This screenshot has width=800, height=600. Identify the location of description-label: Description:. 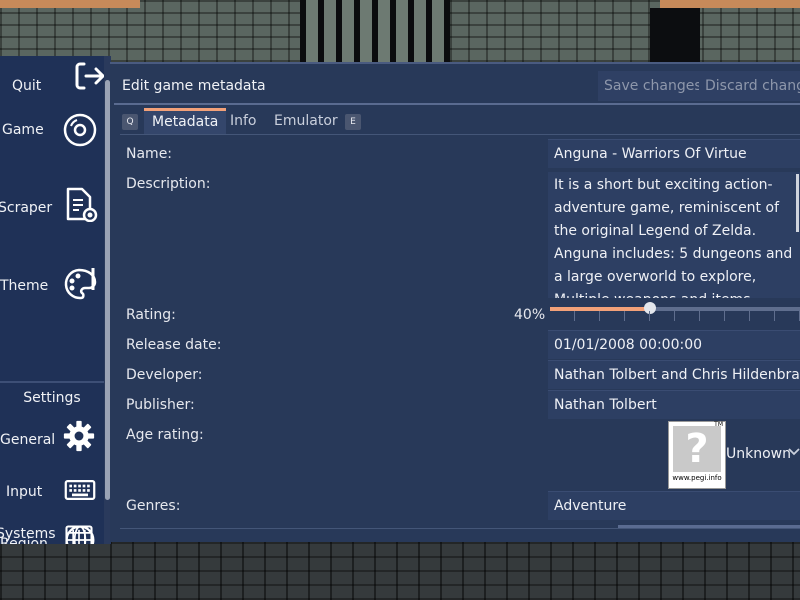
(168, 184).